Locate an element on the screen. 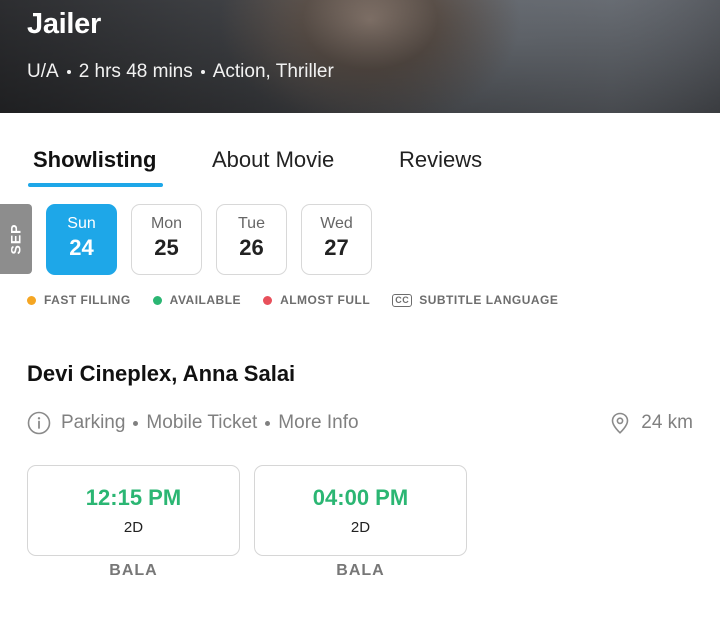  showtime-time: 12:15 PM is located at coordinates (133, 497).